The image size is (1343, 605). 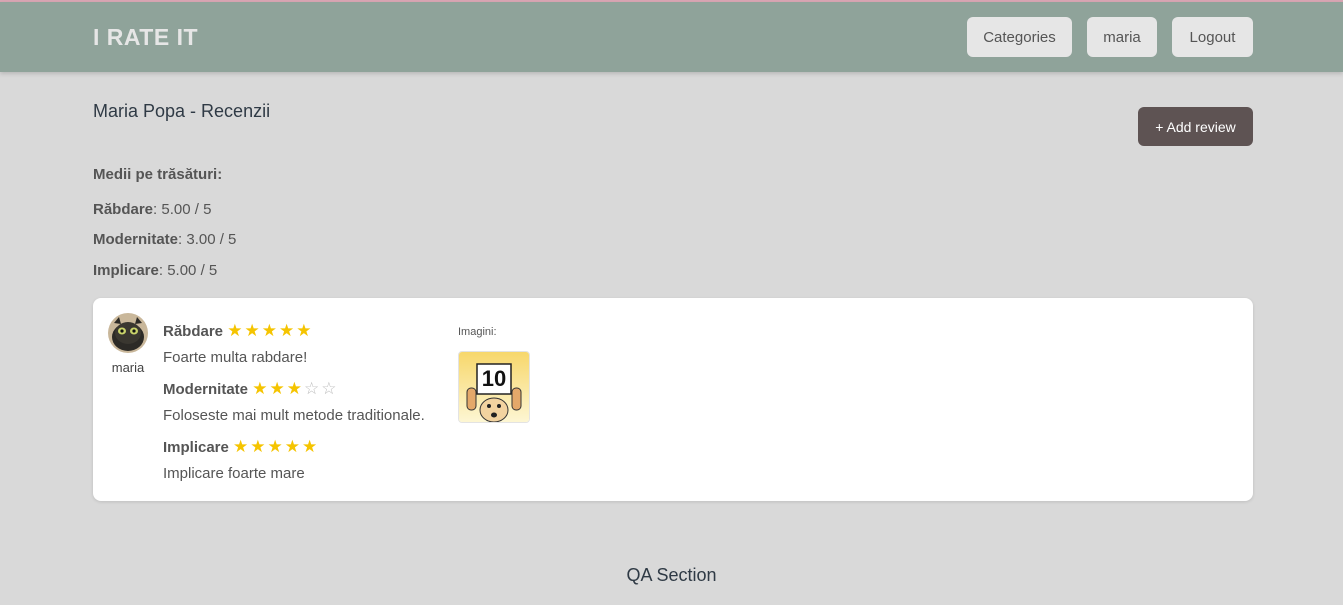 I want to click on average-trait-name: Implicare, so click(x=126, y=270).